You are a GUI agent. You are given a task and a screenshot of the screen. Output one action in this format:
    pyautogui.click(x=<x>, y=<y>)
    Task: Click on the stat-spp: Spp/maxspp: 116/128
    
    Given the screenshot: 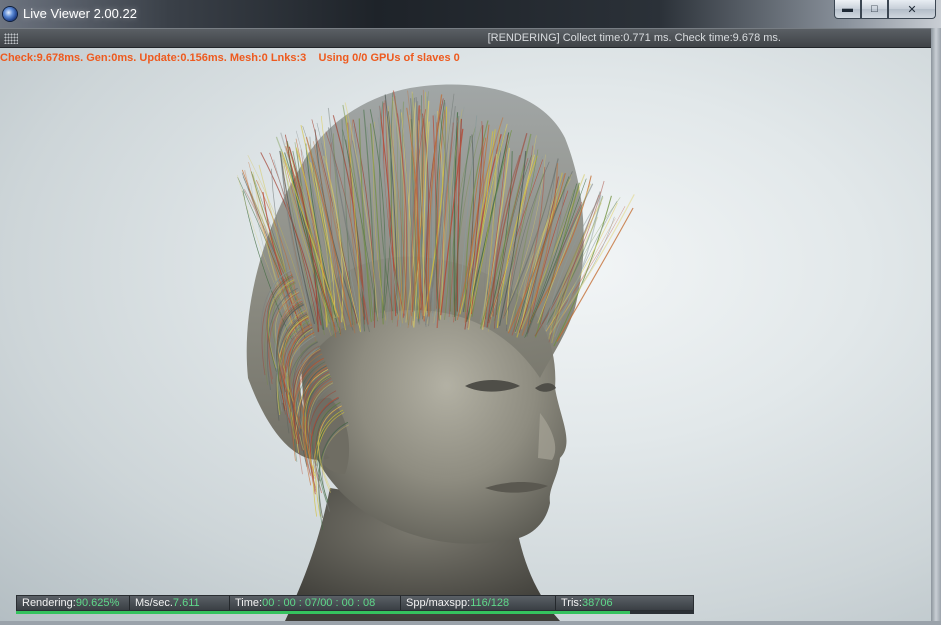 What is the action you would take?
    pyautogui.click(x=478, y=603)
    